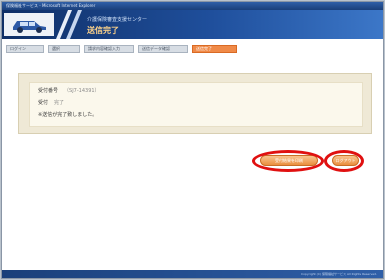 This screenshot has width=385, height=280. What do you see at coordinates (29, 24) in the screenshot?
I see `car-logo-icon` at bounding box center [29, 24].